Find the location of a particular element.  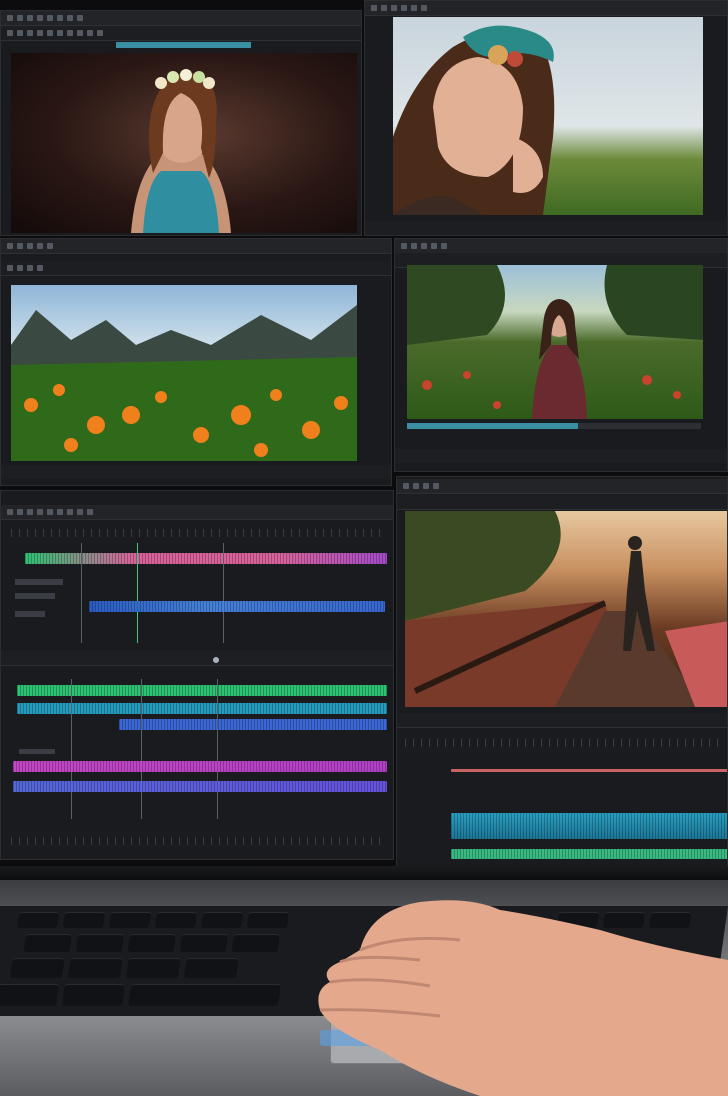

timeline-tool-icons is located at coordinates (52, 511).